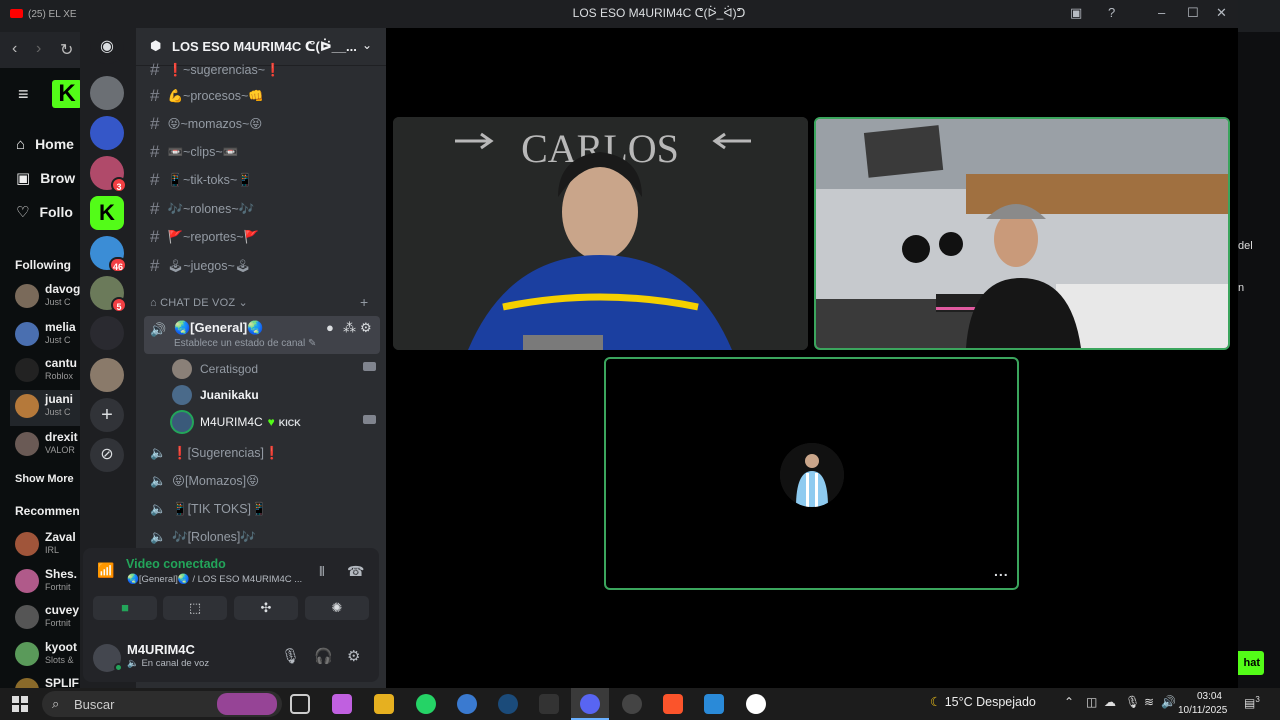 This screenshot has height=720, width=1280. I want to click on discord-taskbar-item, so click(590, 704).